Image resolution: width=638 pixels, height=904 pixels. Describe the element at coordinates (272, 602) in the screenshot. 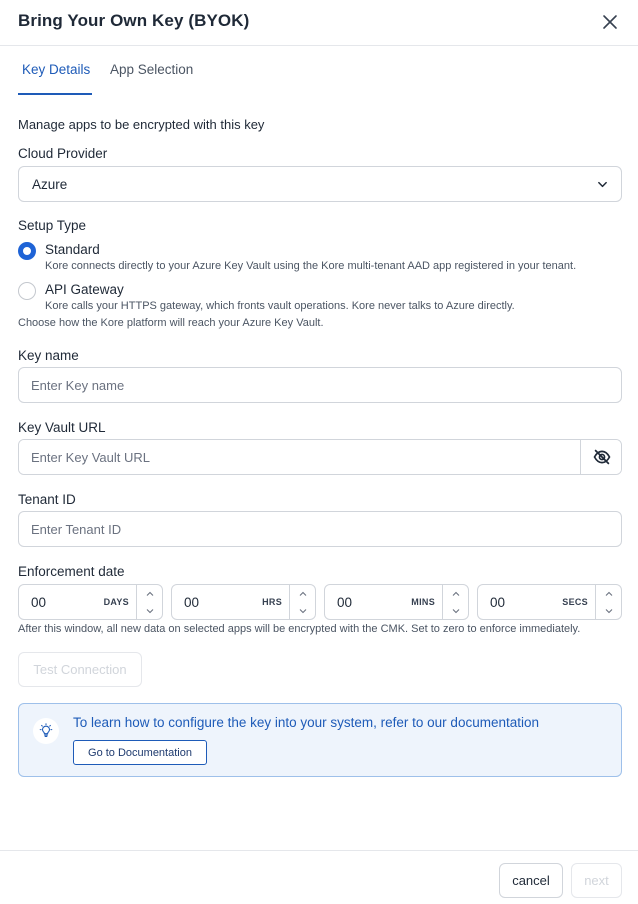

I see `hours-unit: HRS` at that location.